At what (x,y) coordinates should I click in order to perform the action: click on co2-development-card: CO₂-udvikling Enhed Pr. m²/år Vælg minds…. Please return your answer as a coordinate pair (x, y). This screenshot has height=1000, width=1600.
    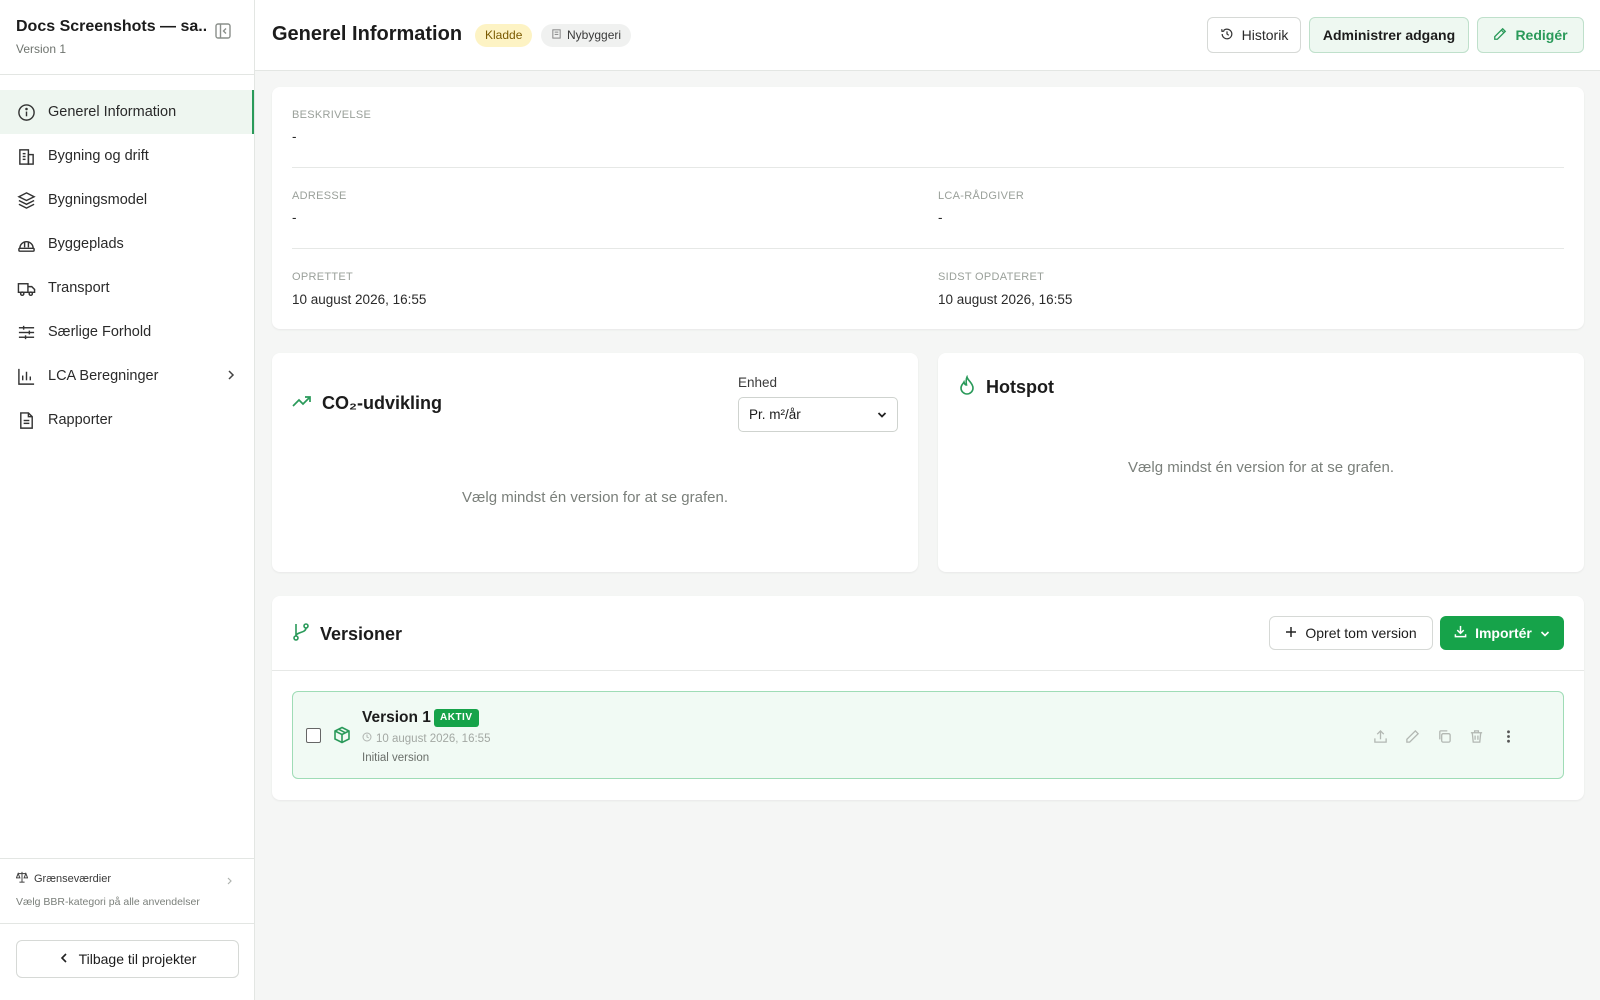
    Looking at the image, I should click on (595, 462).